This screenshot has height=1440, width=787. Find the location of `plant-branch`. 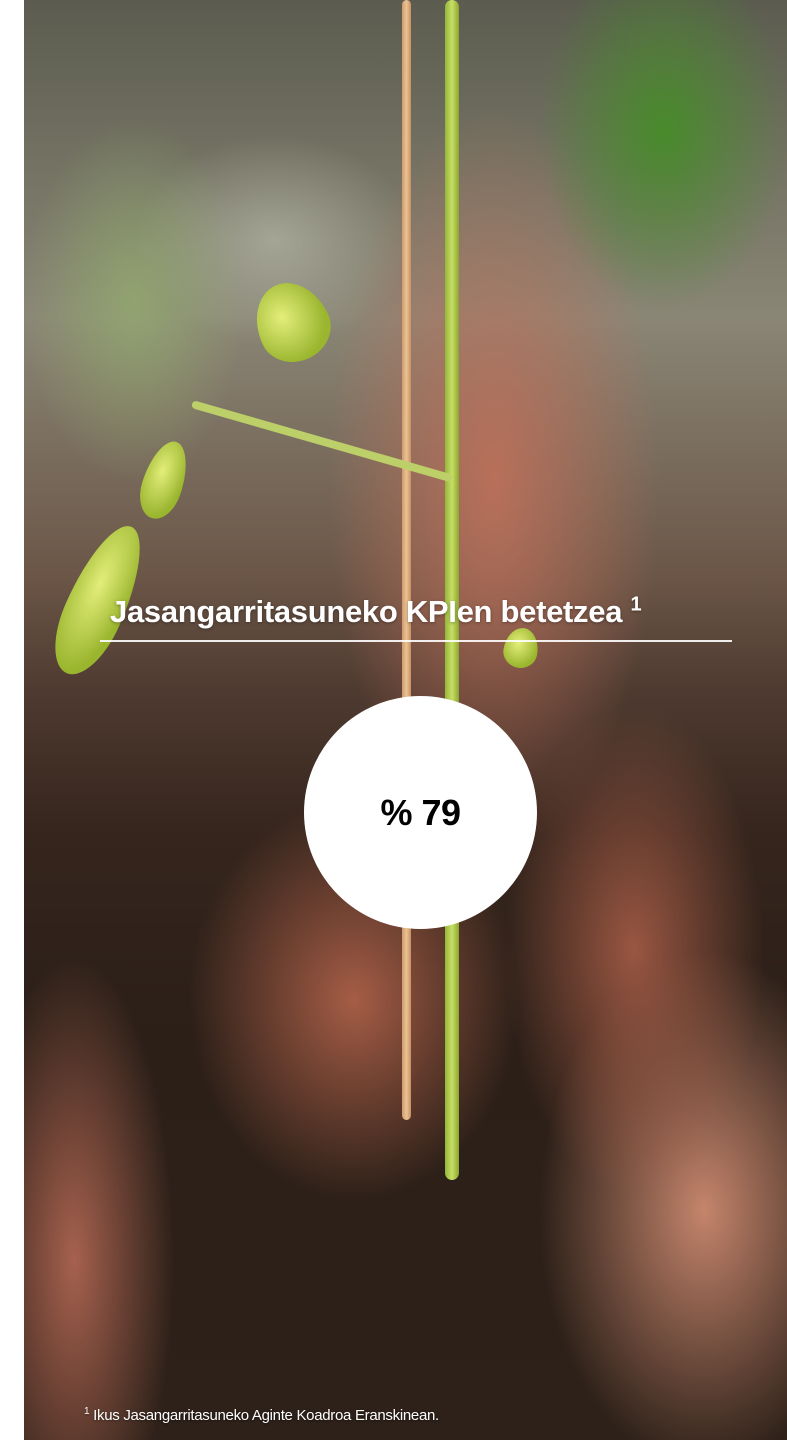

plant-branch is located at coordinates (321, 441).